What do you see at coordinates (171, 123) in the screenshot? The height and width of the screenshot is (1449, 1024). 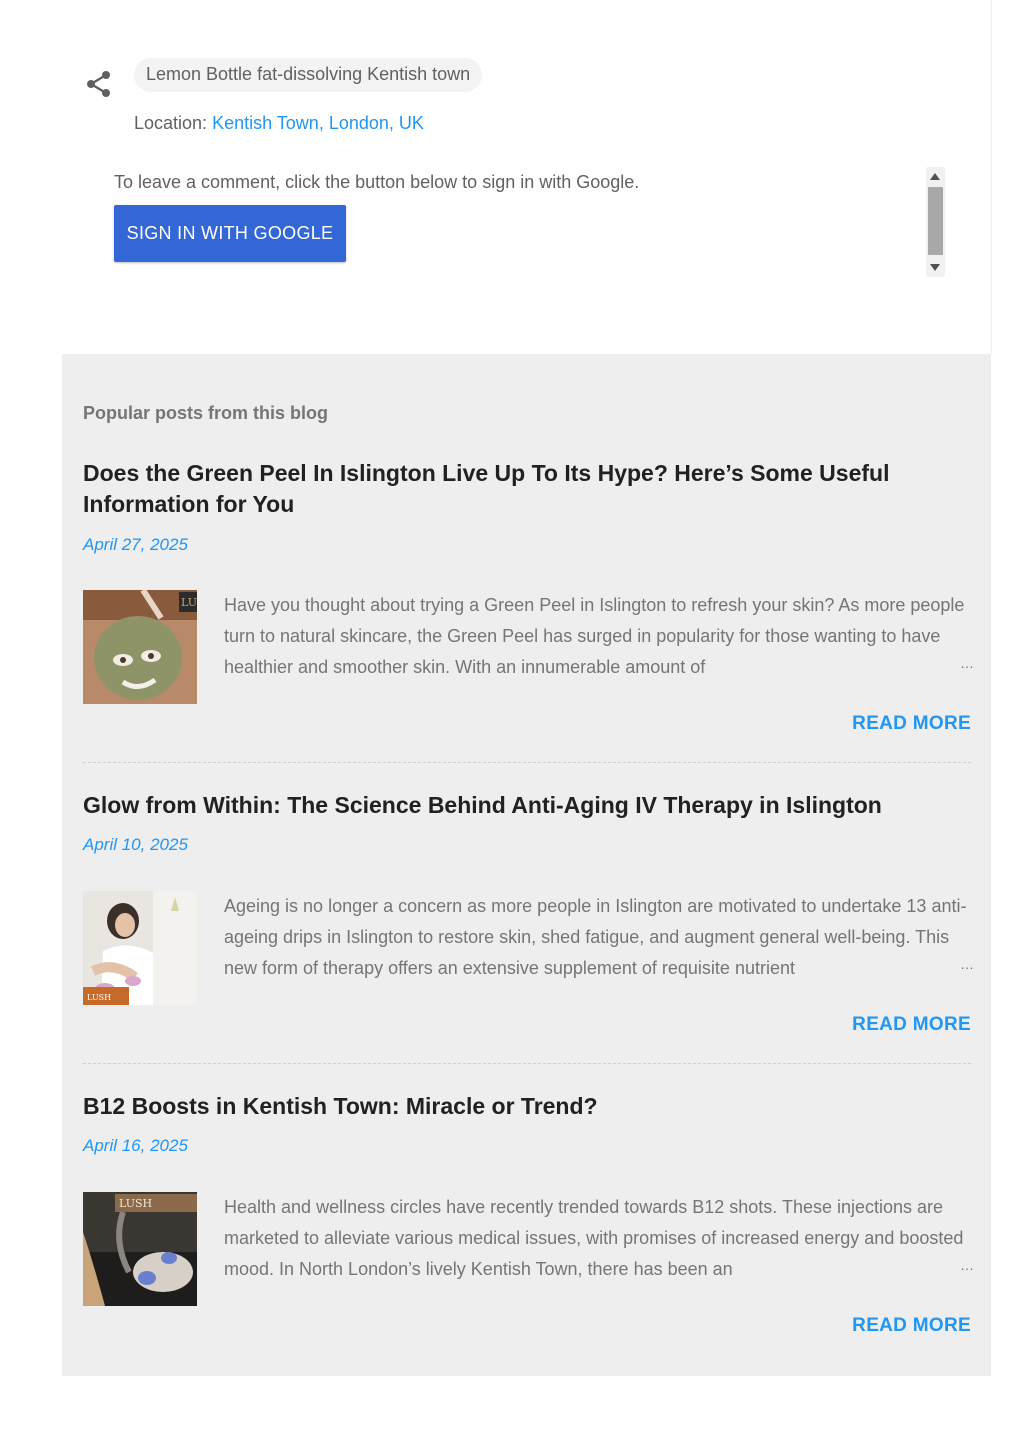 I see `location-prefix: Location:` at bounding box center [171, 123].